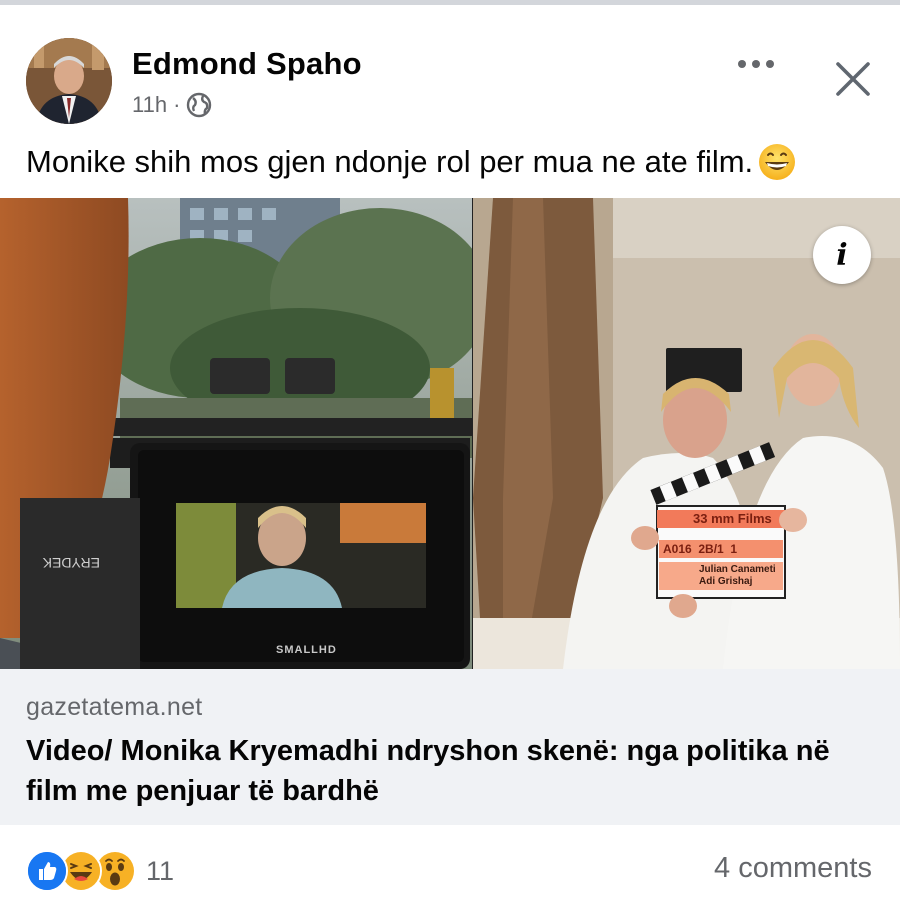 This screenshot has height=919, width=900. I want to click on post-header: Edmond Spaho 11h ·, so click(450, 74).